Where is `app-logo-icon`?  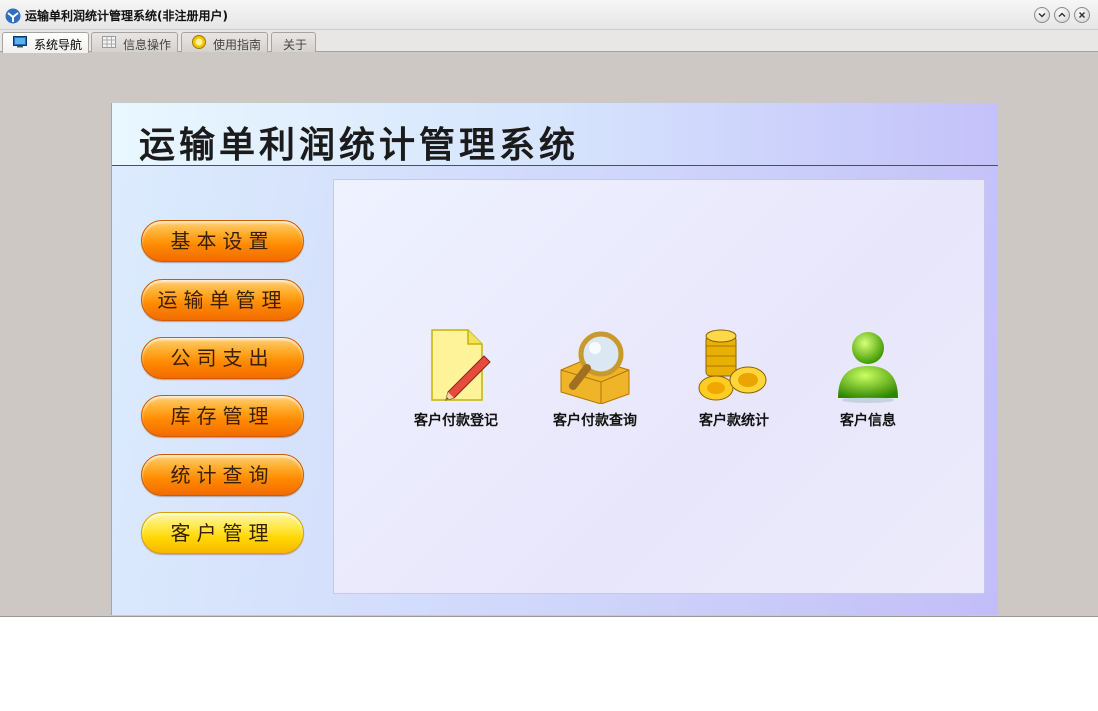
app-logo-icon is located at coordinates (13, 16).